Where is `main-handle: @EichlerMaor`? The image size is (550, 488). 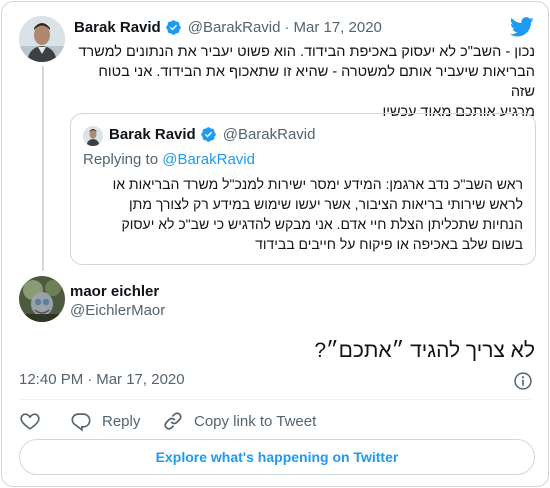
main-handle: @EichlerMaor is located at coordinates (117, 311).